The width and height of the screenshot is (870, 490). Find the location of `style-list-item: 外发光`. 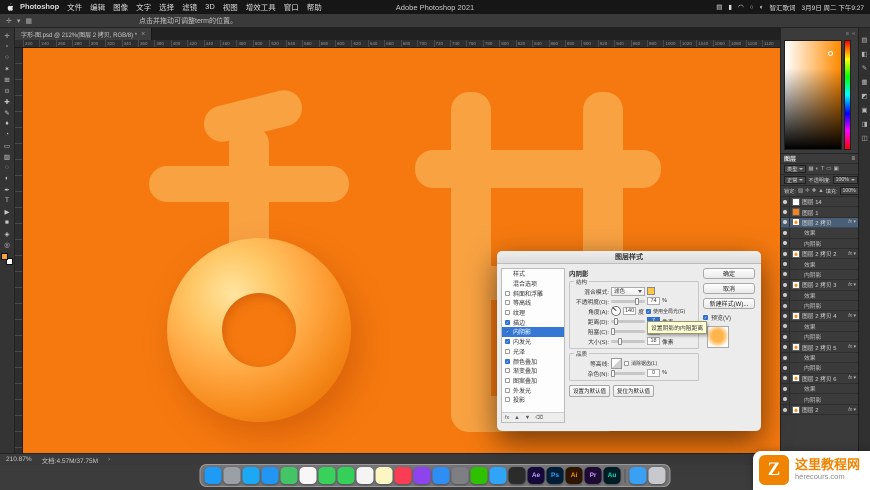

style-list-item: 外发光 is located at coordinates (533, 390).